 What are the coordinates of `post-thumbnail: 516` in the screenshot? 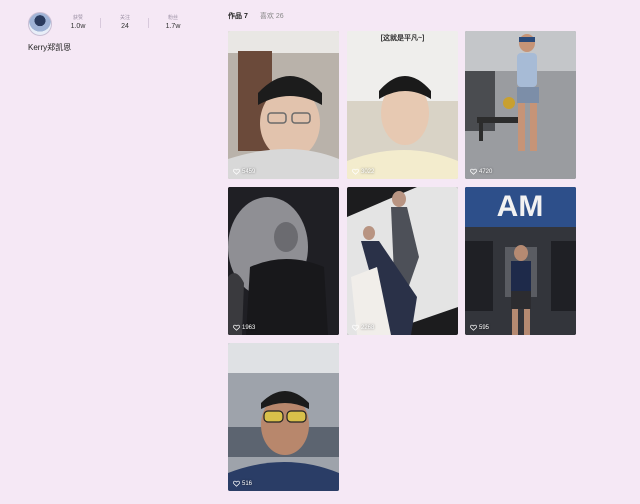 It's located at (283, 417).